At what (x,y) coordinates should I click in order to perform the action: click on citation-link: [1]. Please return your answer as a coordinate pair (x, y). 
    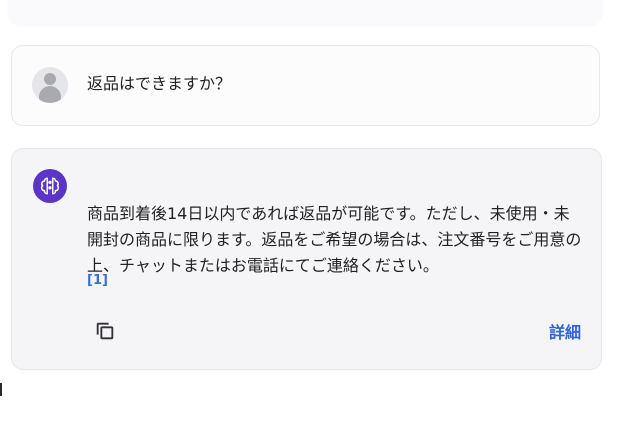
    Looking at the image, I should click on (97, 280).